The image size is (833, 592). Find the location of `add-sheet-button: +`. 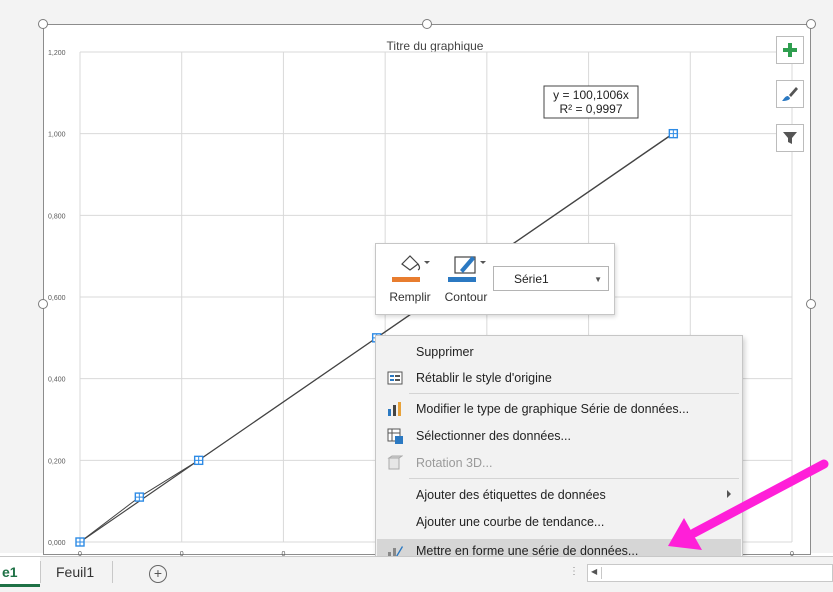

add-sheet-button: + is located at coordinates (158, 574).